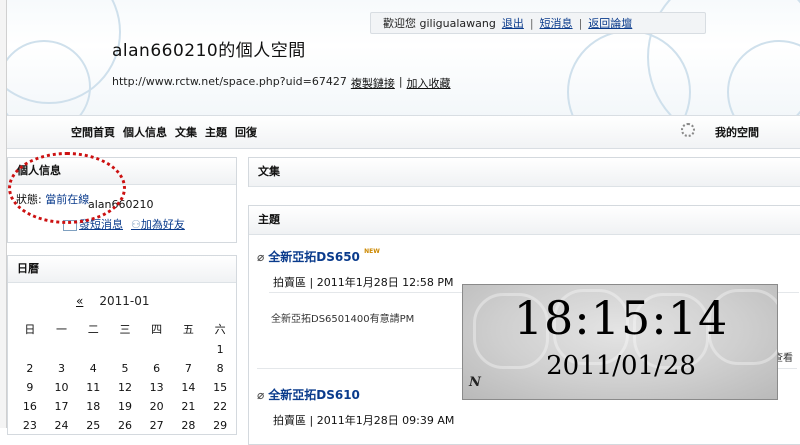  I want to click on post-excerpt: 全新亞拓DS6501400有意請PM, so click(343, 319).